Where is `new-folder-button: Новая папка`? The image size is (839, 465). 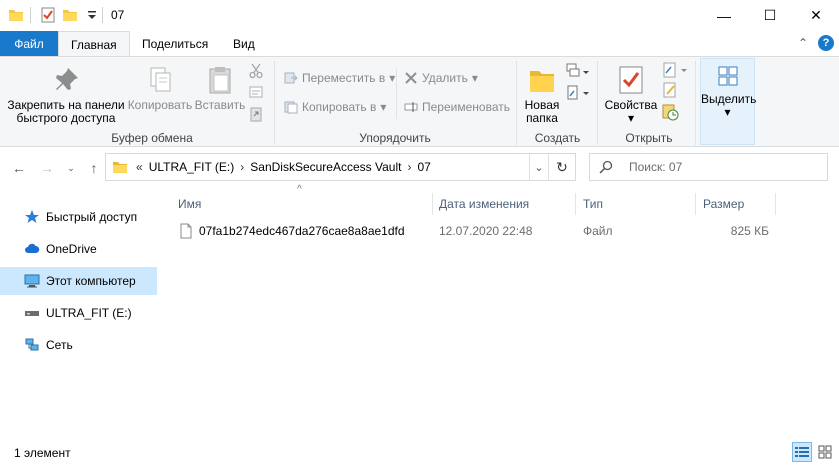
new-folder-button: Новая папка is located at coordinates (542, 95).